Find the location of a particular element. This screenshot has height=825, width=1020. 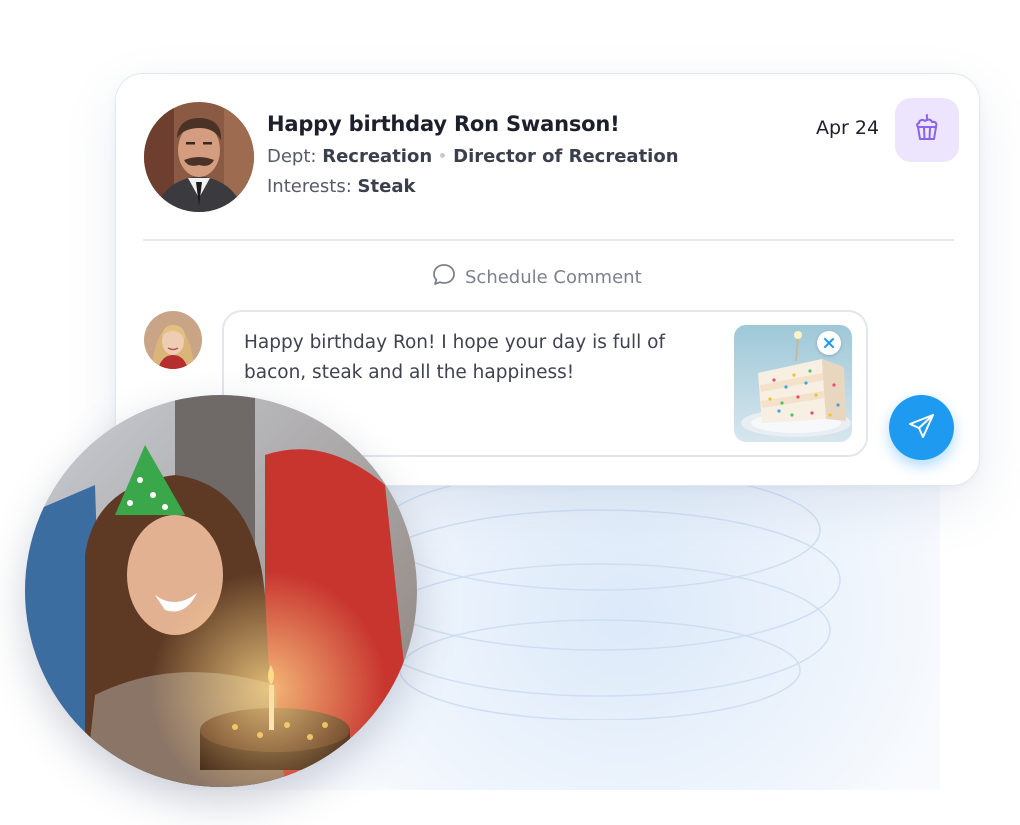

close-icon is located at coordinates (829, 343).